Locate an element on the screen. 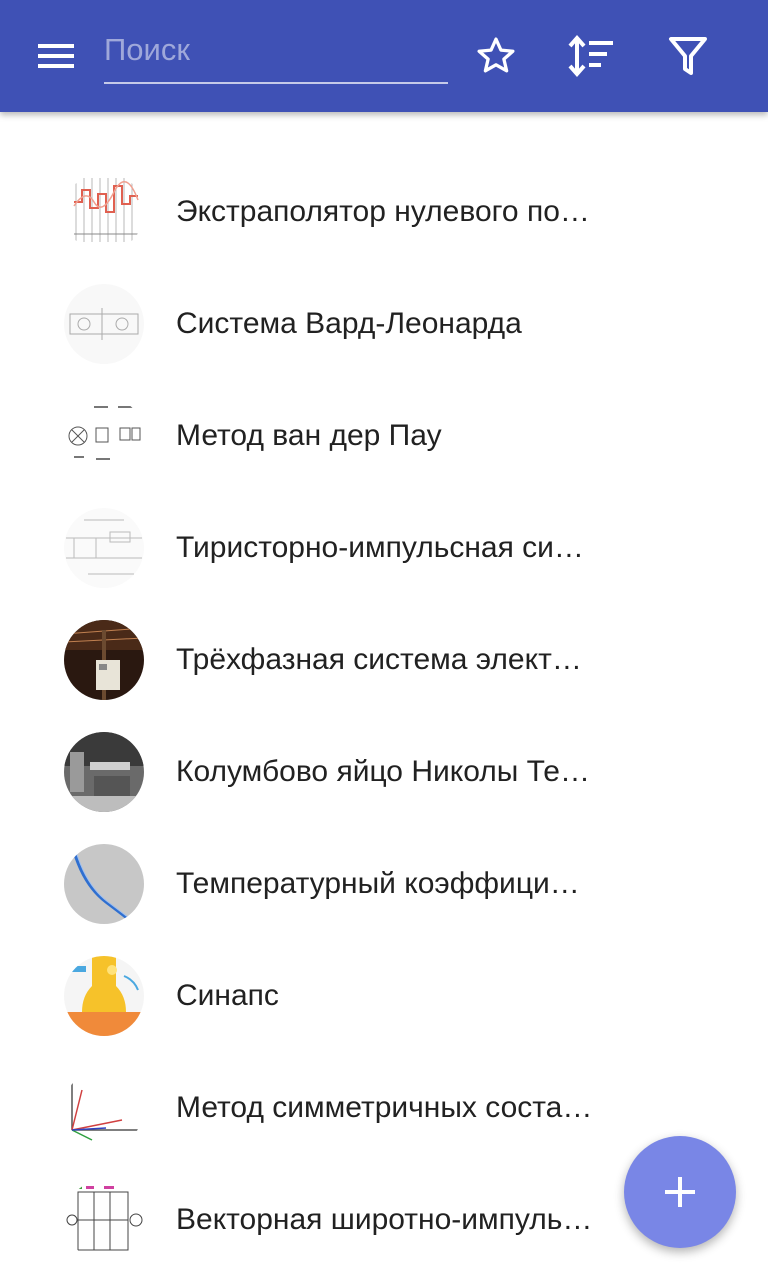 This screenshot has width=768, height=1280. thumb-synapse-illustration is located at coordinates (104, 996).